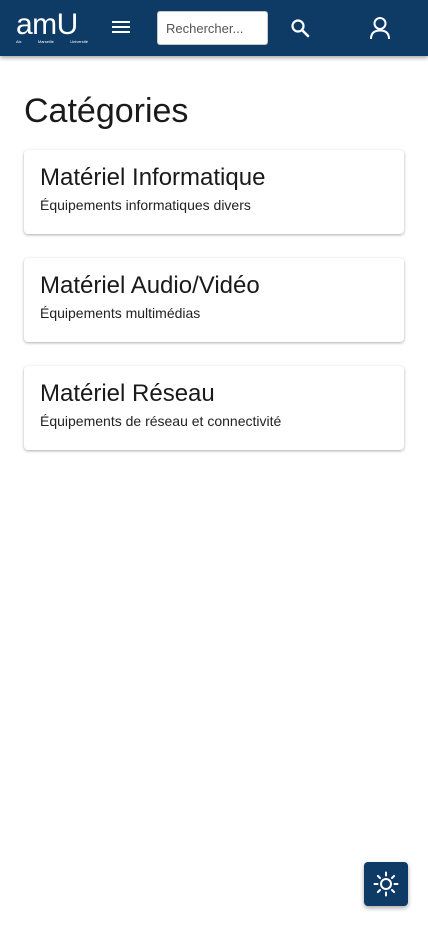  Describe the element at coordinates (120, 313) in the screenshot. I see `category-description: Équipements multimédias` at that location.